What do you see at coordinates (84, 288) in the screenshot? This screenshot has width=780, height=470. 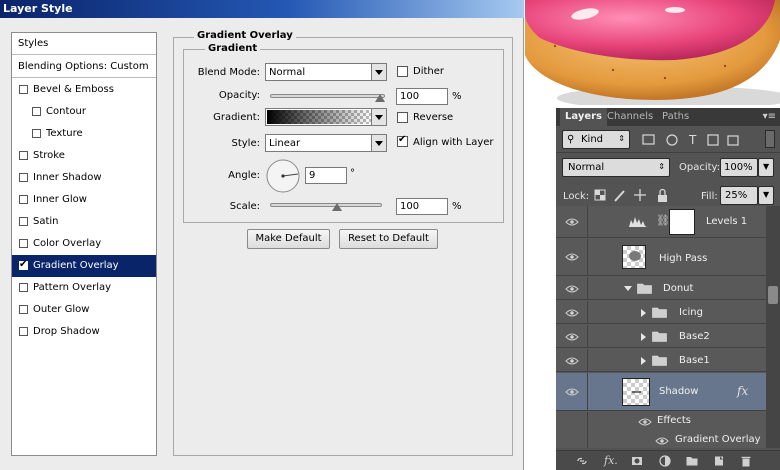 I see `style-item-pattern-overlay: Pattern Overlay` at bounding box center [84, 288].